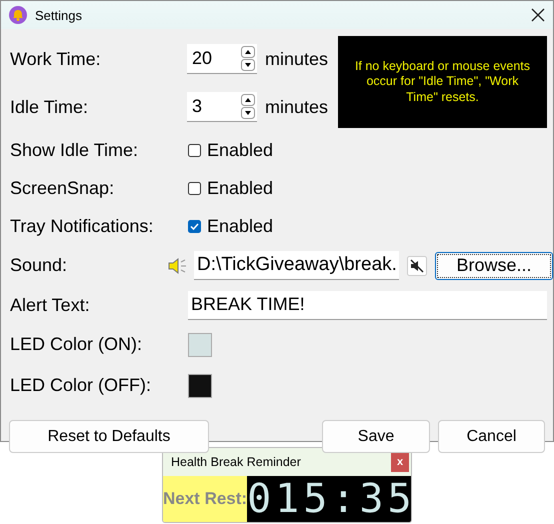 The image size is (554, 524). I want to click on window-title: Settings, so click(59, 15).